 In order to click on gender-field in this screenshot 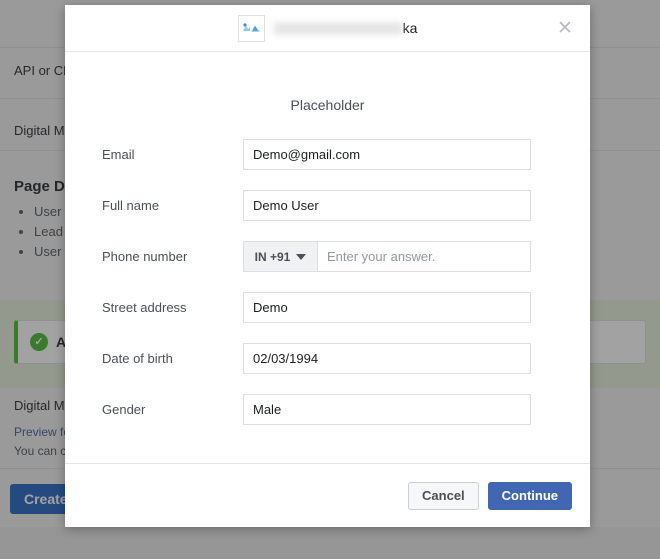, I will do `click(387, 409)`.